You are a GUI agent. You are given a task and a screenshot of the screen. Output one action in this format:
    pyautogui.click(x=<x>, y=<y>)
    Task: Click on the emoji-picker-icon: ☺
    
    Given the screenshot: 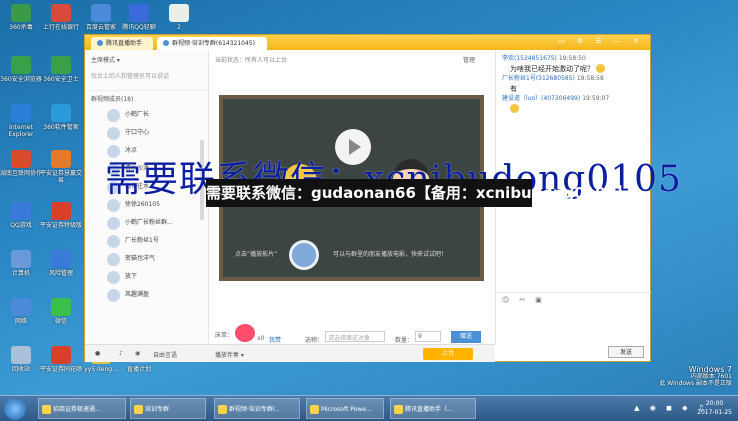 What is the action you would take?
    pyautogui.click(x=510, y=300)
    